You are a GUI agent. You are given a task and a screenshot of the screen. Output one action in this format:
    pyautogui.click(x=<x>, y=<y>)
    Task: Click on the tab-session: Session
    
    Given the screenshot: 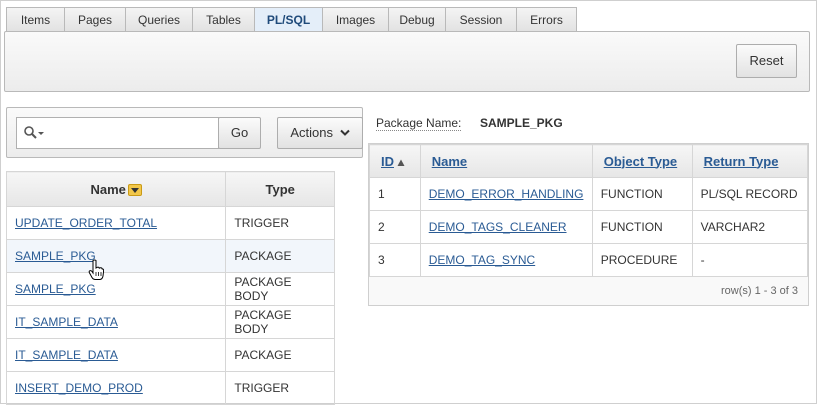 What is the action you would take?
    pyautogui.click(x=481, y=19)
    